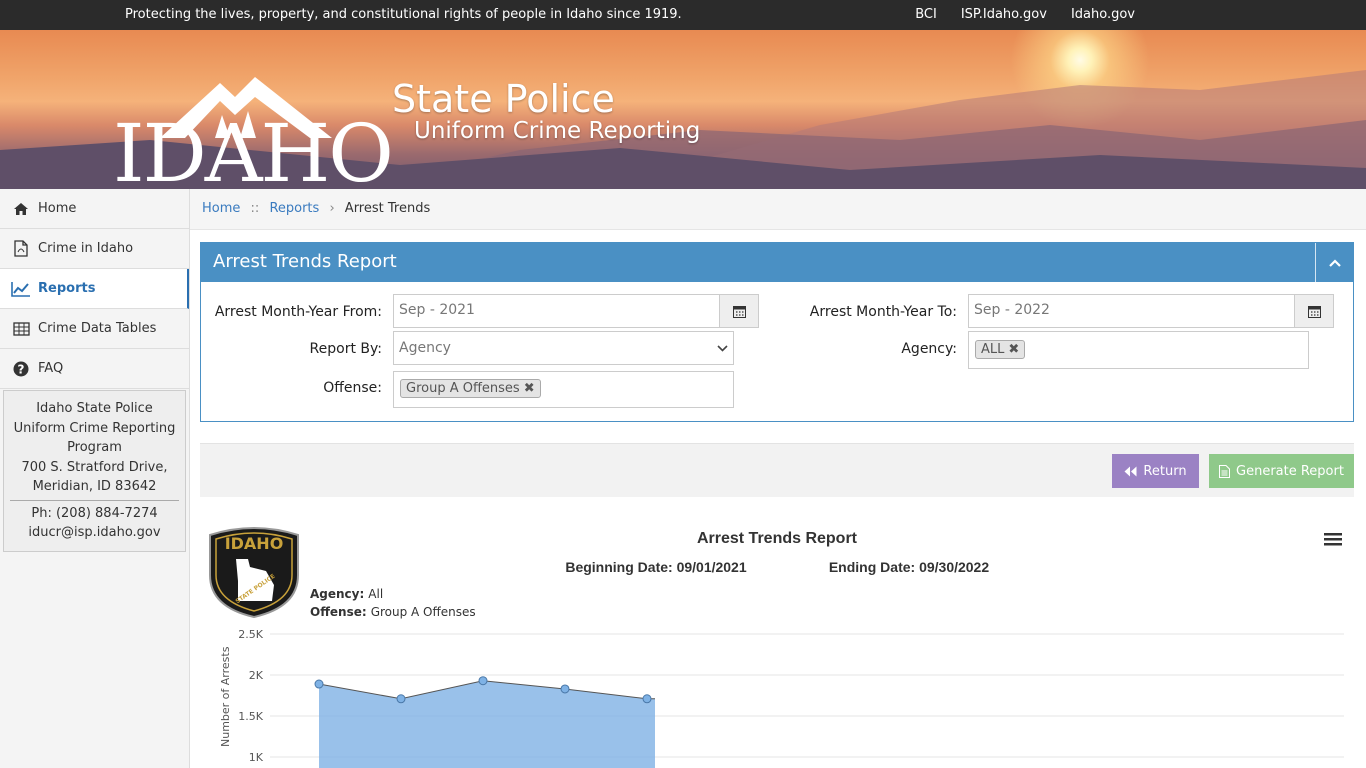 The image size is (1366, 768). What do you see at coordinates (57, 208) in the screenshot?
I see `sidebar-item-label: Home` at bounding box center [57, 208].